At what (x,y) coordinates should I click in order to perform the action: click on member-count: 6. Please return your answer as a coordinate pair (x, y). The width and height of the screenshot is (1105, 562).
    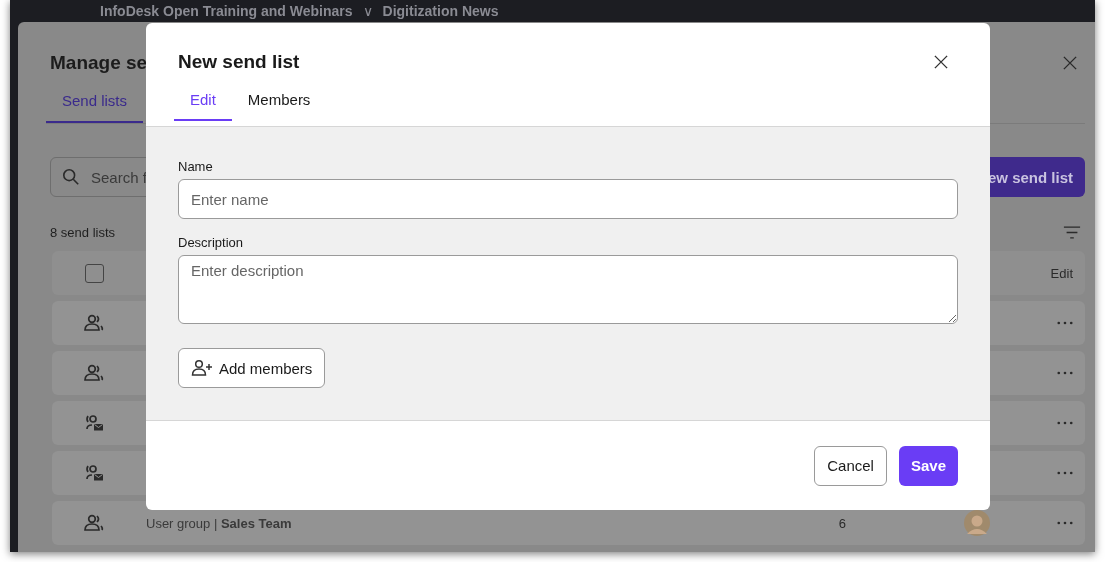
    Looking at the image, I should click on (842, 523).